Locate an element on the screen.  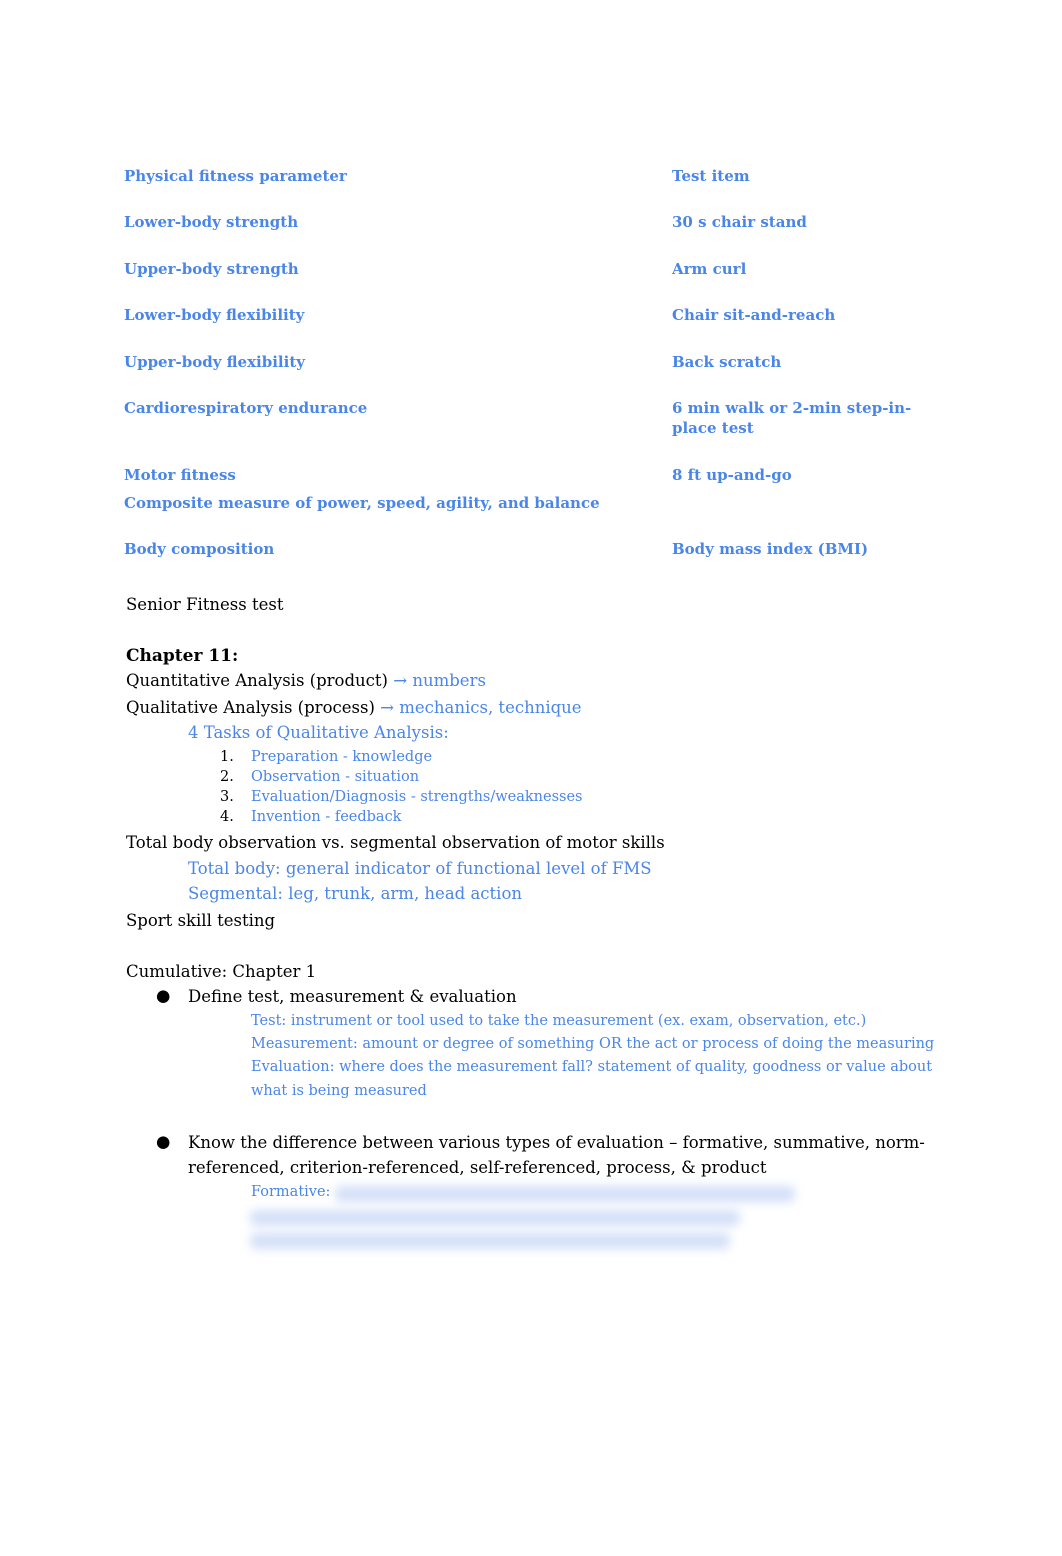
table-cell: 6 min walk or 2-min step-in- is located at coordinates (792, 408).